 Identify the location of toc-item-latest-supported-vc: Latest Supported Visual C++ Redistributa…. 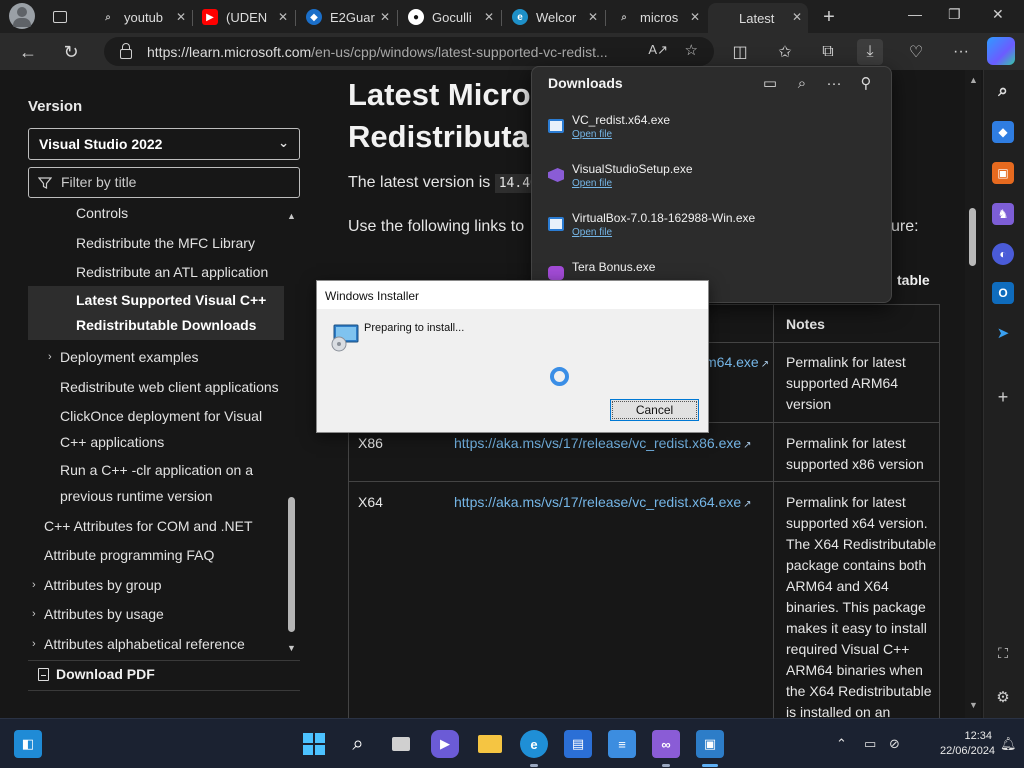
(156, 313).